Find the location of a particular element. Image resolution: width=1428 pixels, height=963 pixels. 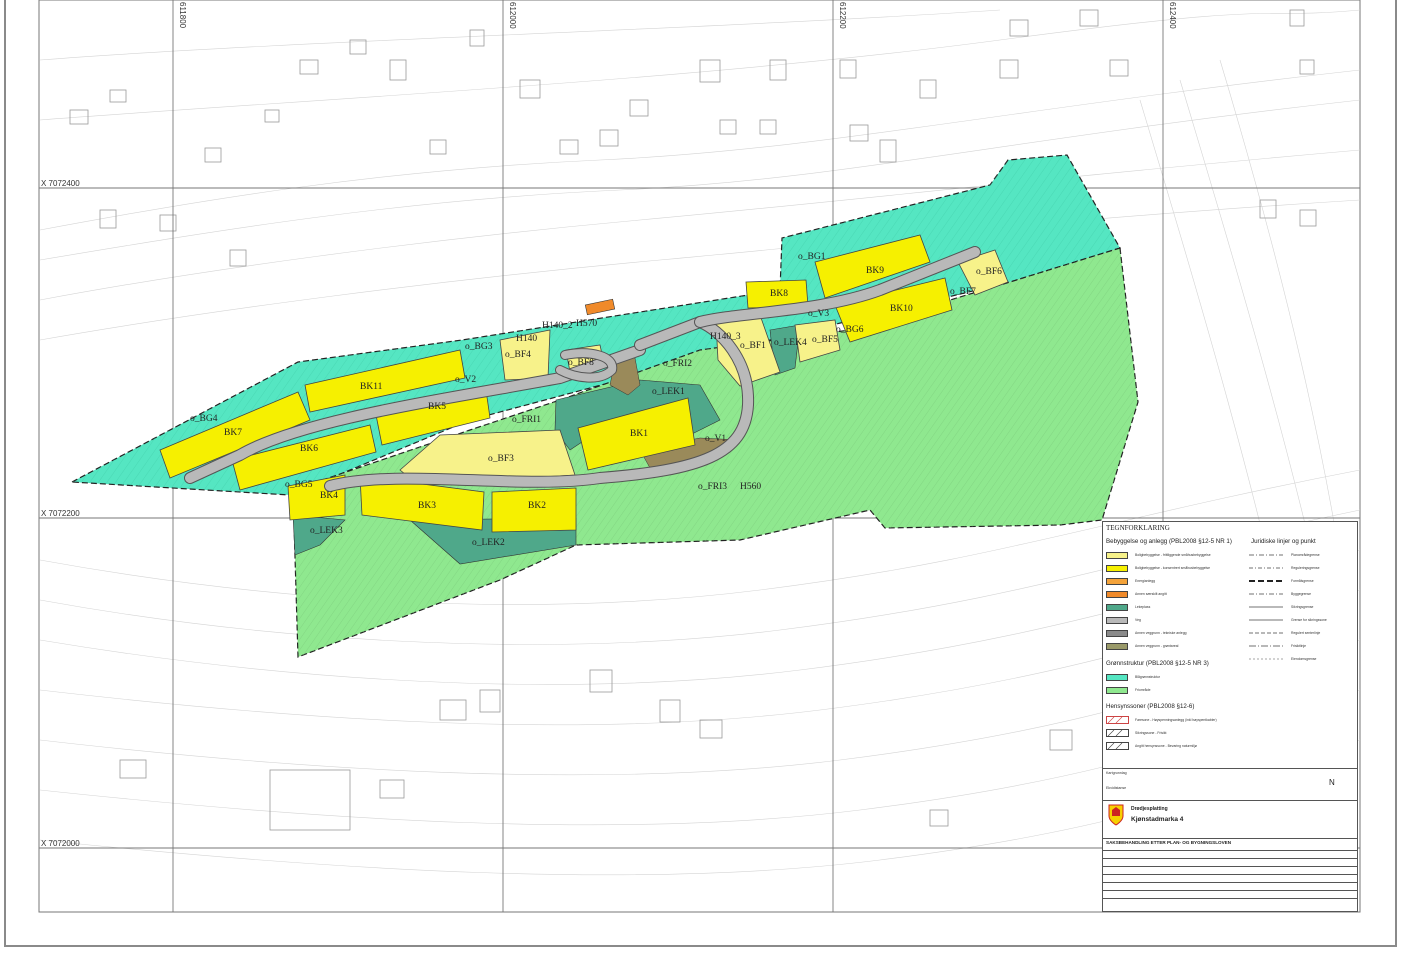

label-bk3: BK3 is located at coordinates (427, 506).